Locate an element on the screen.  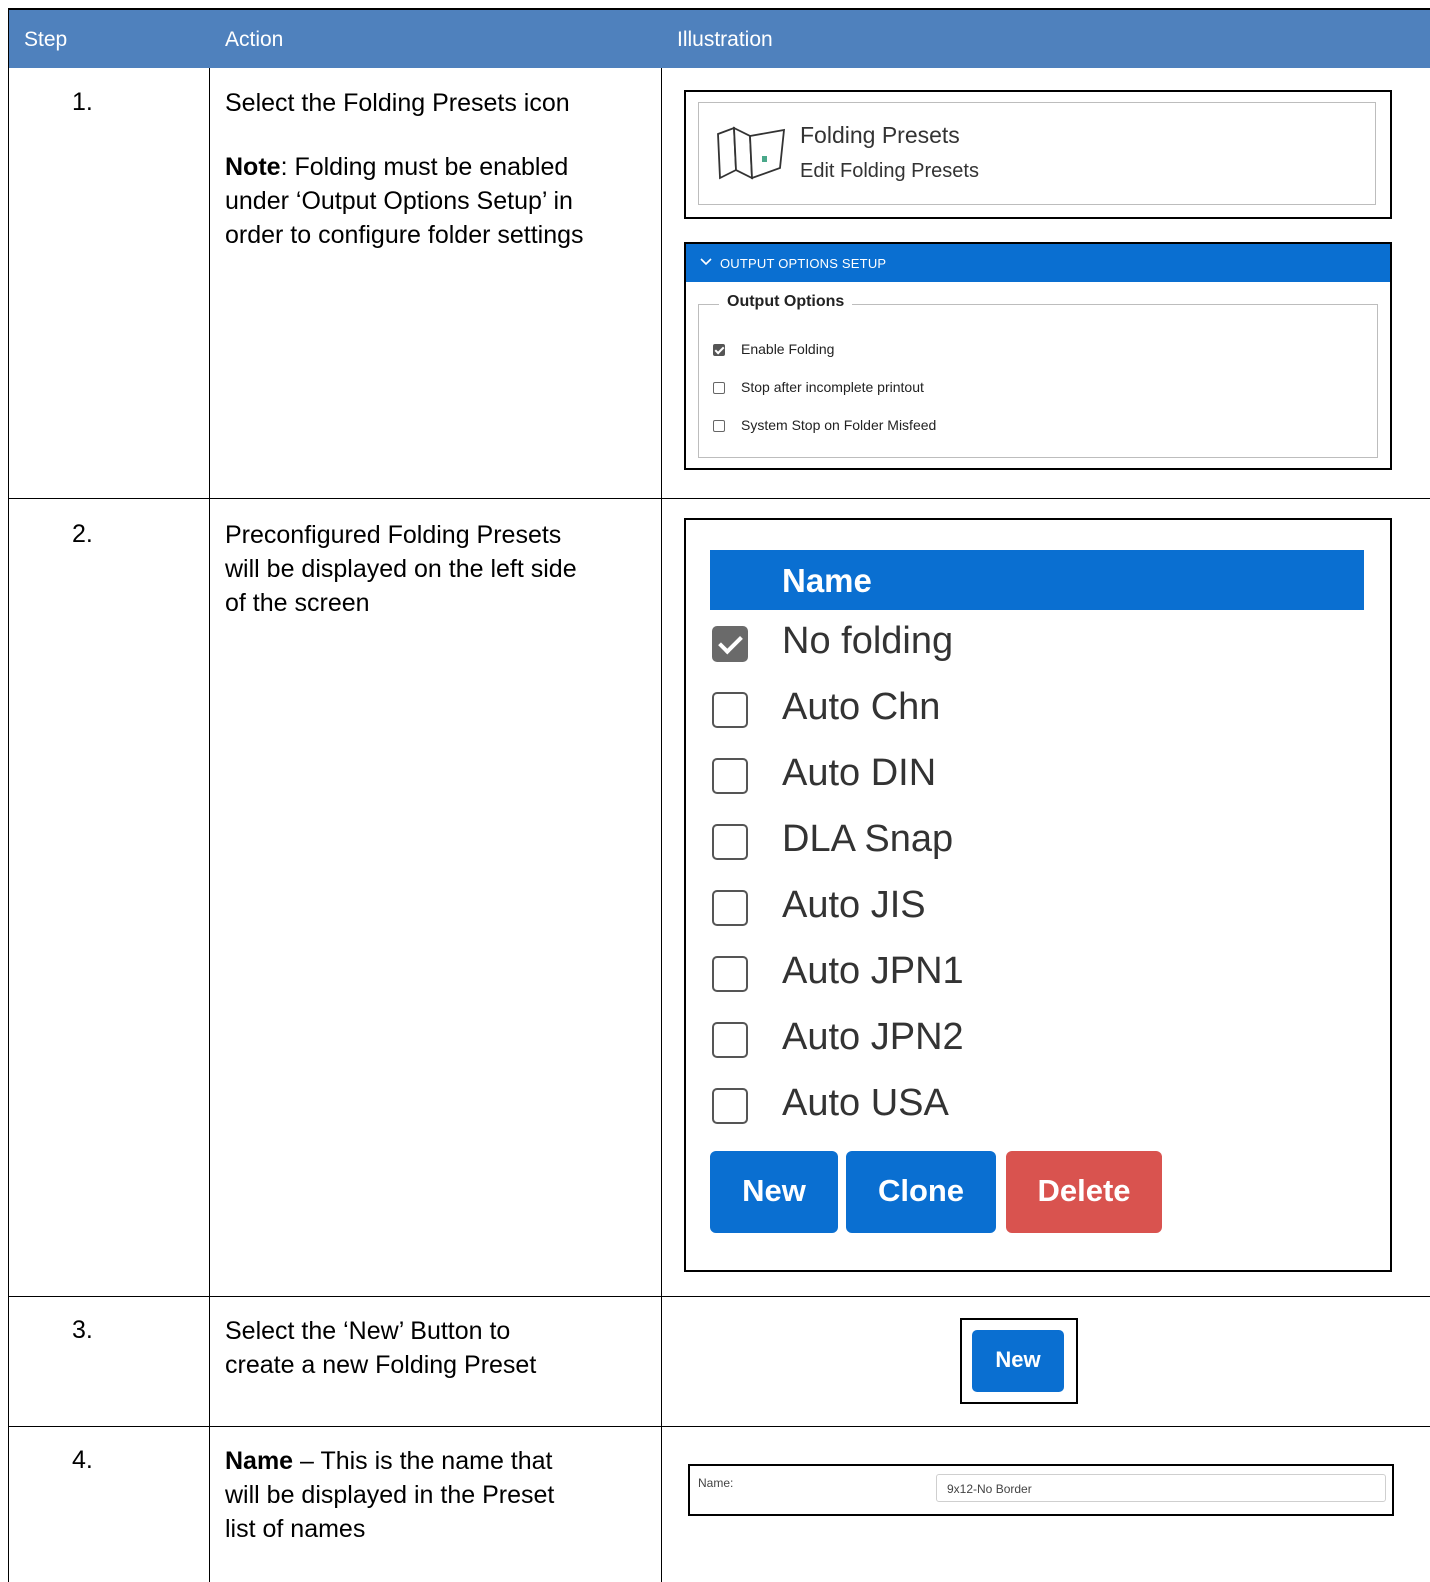
step-number: 1. is located at coordinates (82, 102).